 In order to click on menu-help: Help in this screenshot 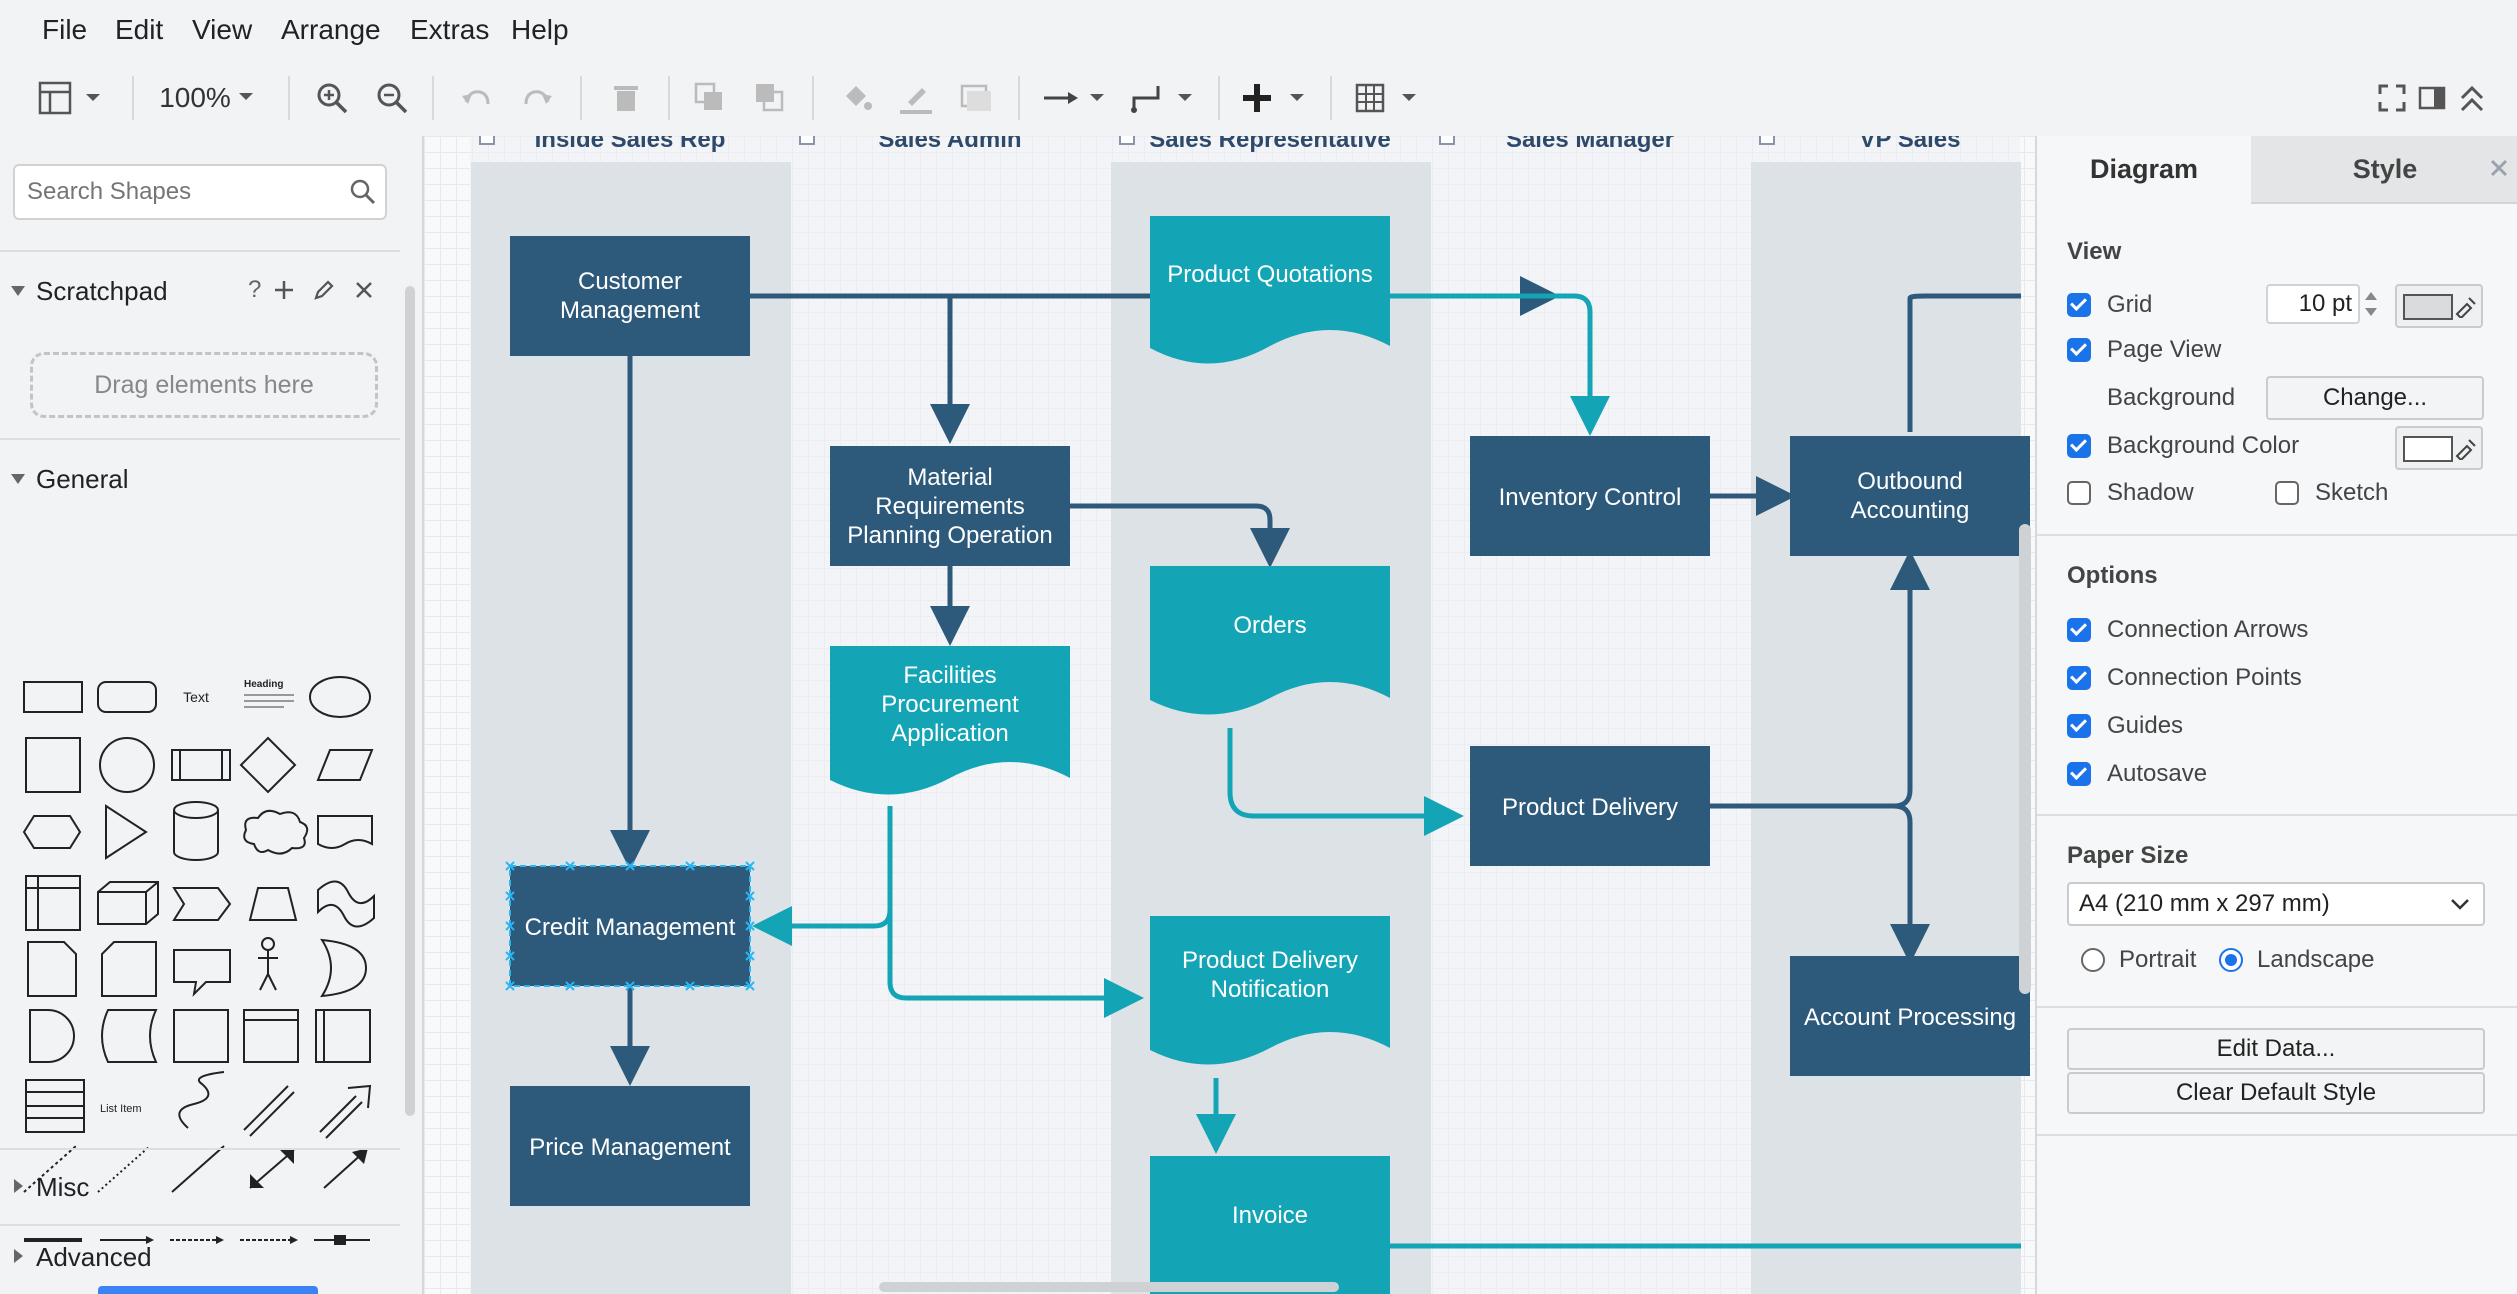, I will do `click(540, 30)`.